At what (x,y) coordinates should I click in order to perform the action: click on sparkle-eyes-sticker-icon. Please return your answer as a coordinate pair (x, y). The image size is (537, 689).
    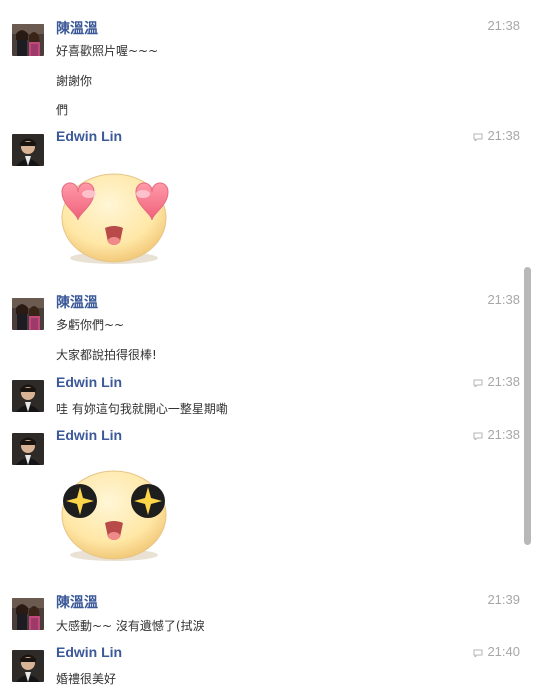
    Looking at the image, I should click on (114, 515).